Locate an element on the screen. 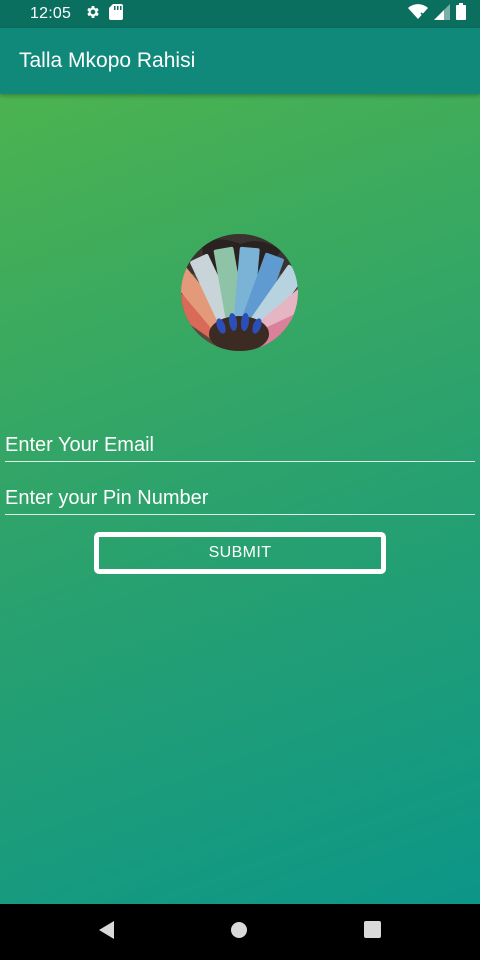 The height and width of the screenshot is (960, 480). back-button is located at coordinates (106, 932).